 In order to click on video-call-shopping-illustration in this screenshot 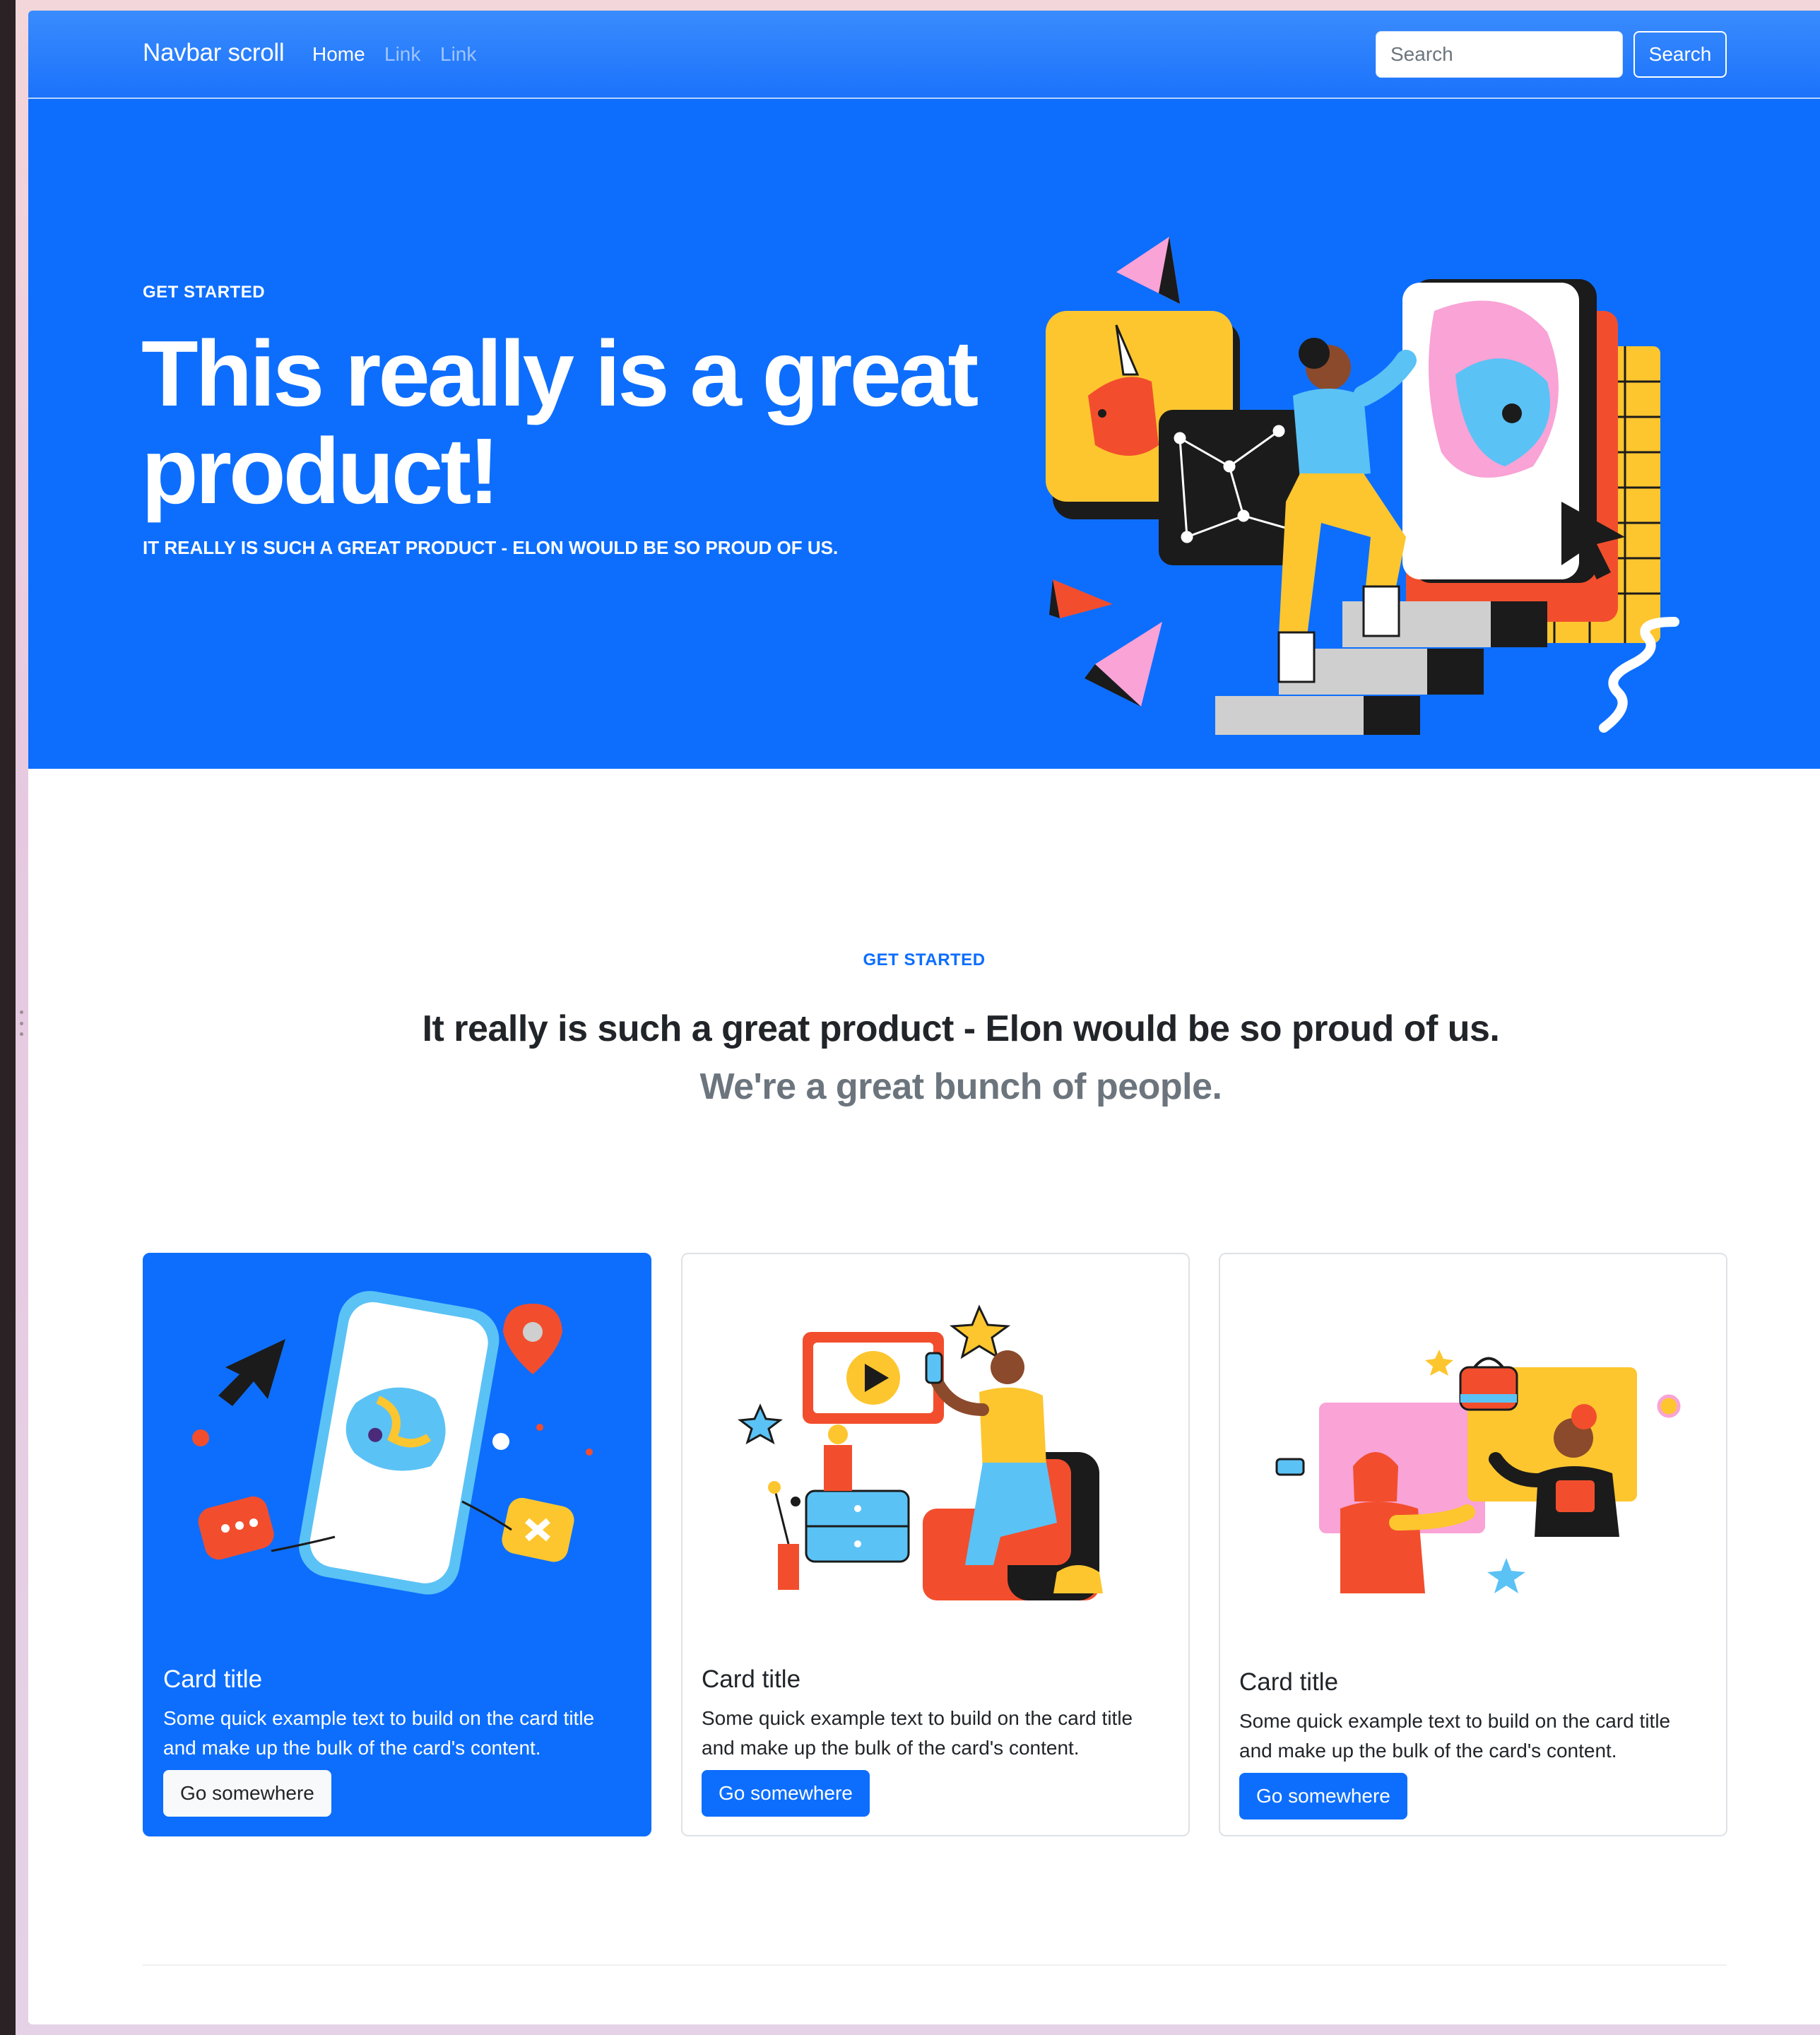, I will do `click(1478, 1471)`.